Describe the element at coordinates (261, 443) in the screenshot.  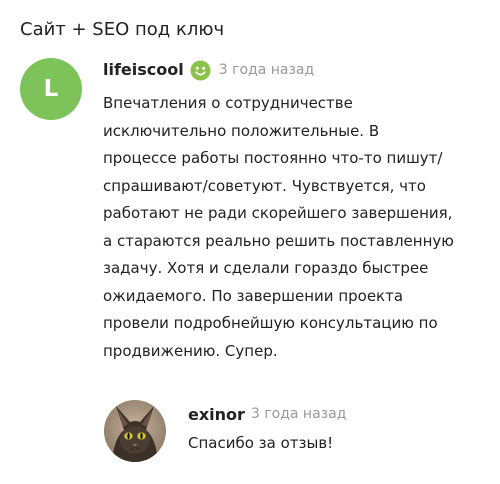
I see `reply-text: Спасибо за отзыв!` at that location.